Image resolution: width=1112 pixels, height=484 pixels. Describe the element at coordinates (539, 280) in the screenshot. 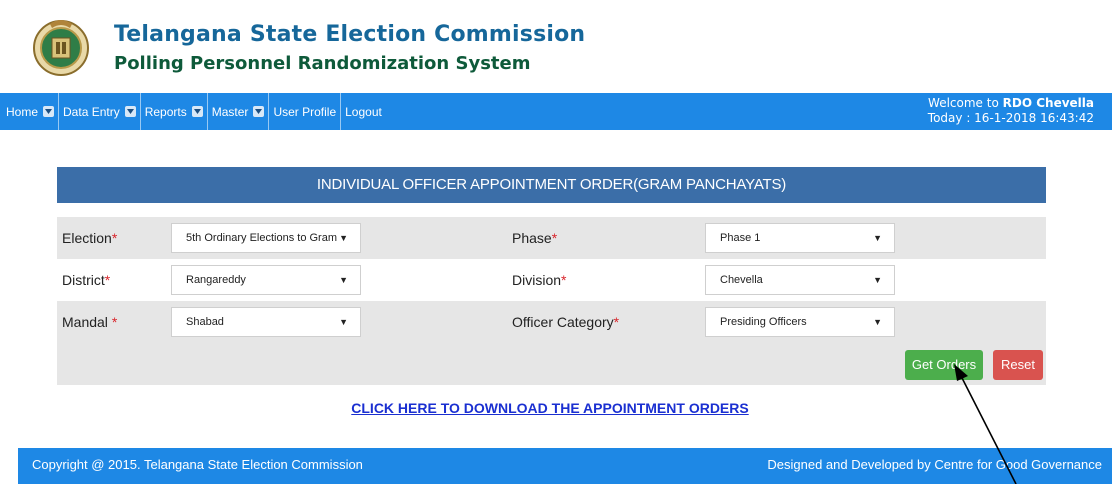

I see `division-label: Division*` at that location.